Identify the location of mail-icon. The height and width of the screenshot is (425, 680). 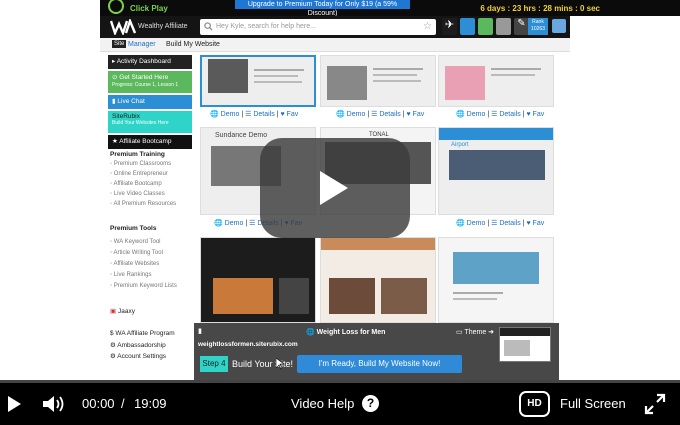
(503, 26).